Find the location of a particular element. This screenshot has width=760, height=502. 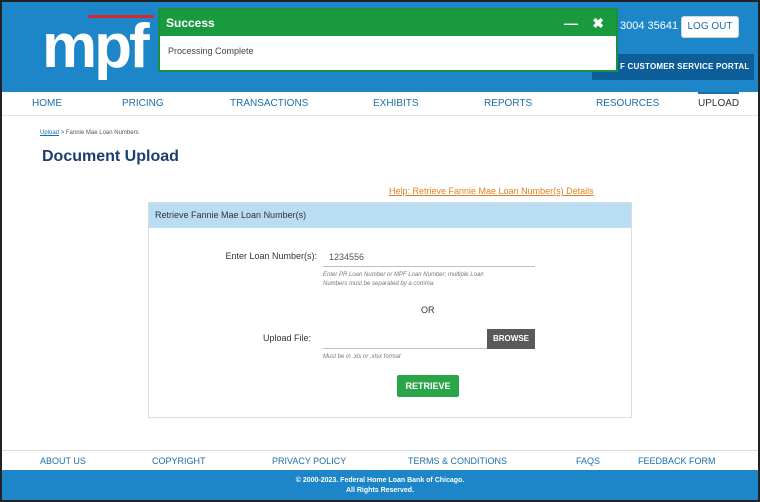

nav-pricing: PRICING is located at coordinates (143, 104).